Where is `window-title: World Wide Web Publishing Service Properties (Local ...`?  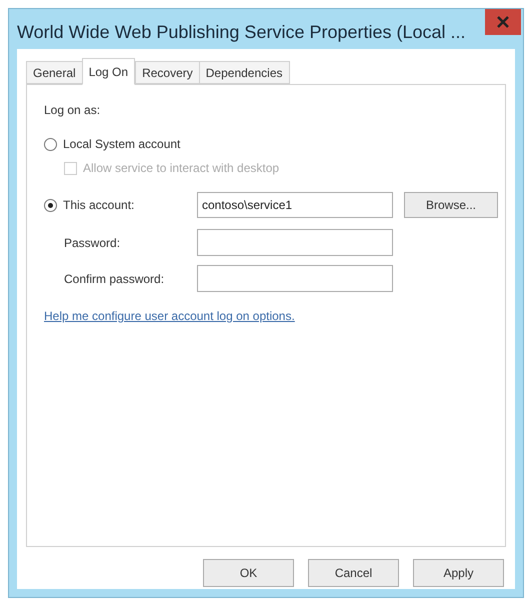 window-title: World Wide Web Publishing Service Properties (Local ... is located at coordinates (241, 32).